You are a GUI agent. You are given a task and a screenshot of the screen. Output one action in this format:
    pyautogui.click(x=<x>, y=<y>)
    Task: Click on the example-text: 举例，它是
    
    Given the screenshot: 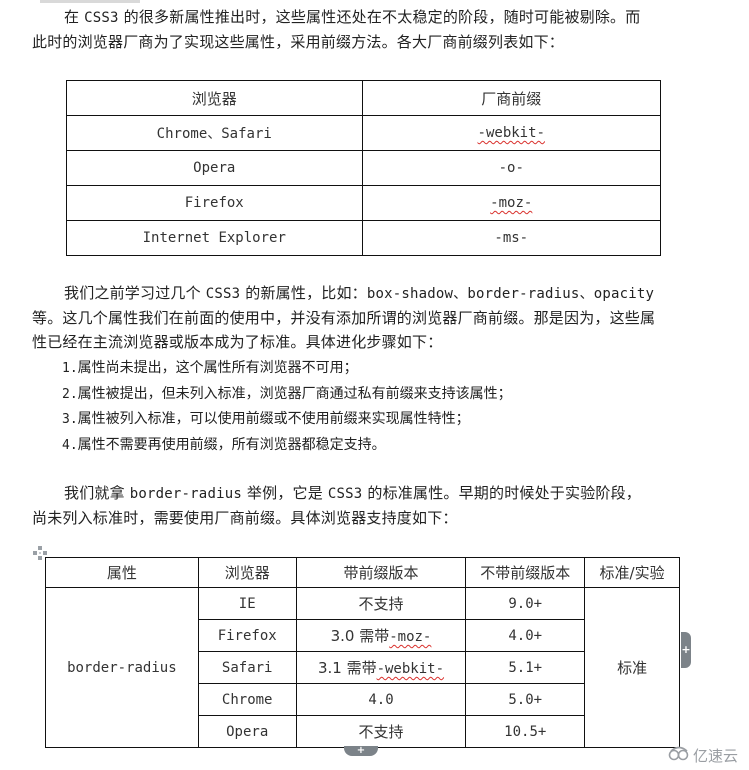 What is the action you would take?
    pyautogui.click(x=284, y=493)
    